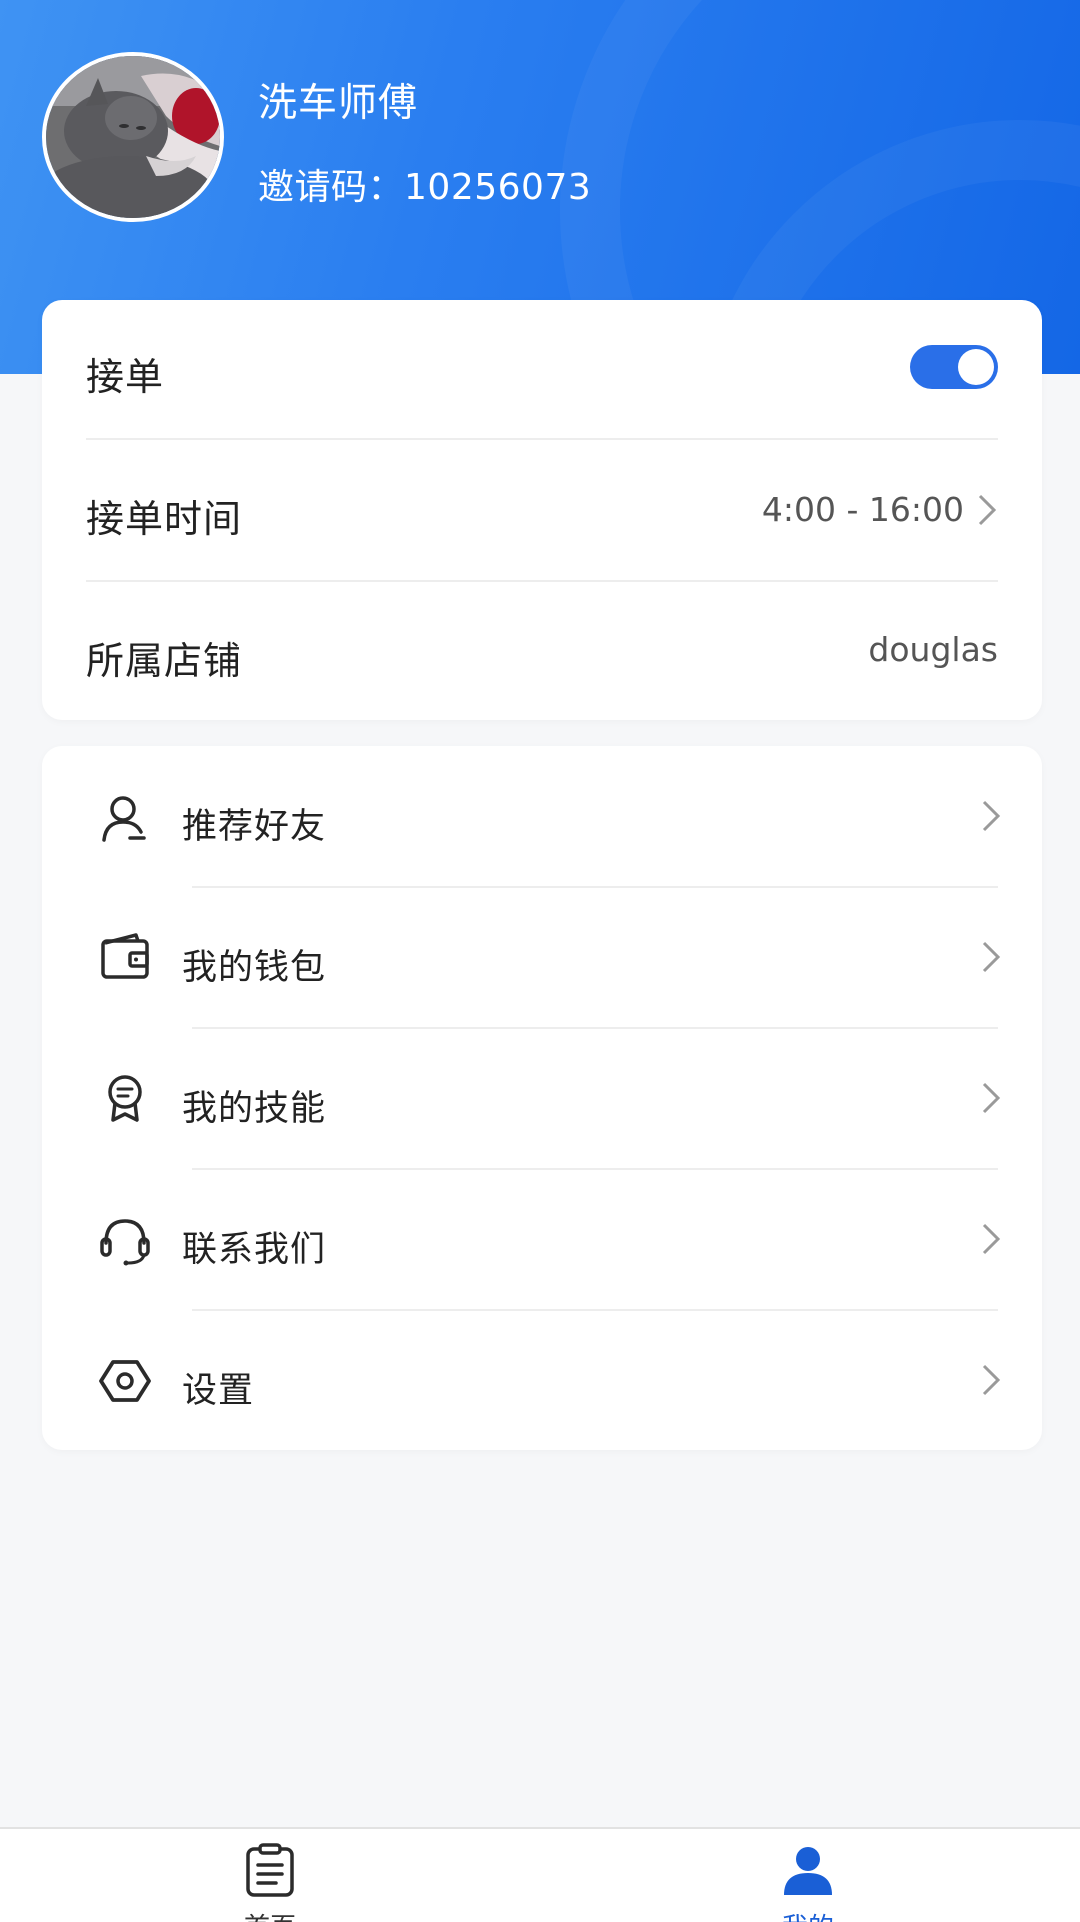 The width and height of the screenshot is (1080, 1922). What do you see at coordinates (954, 367) in the screenshot?
I see `accept-orders-toggle` at bounding box center [954, 367].